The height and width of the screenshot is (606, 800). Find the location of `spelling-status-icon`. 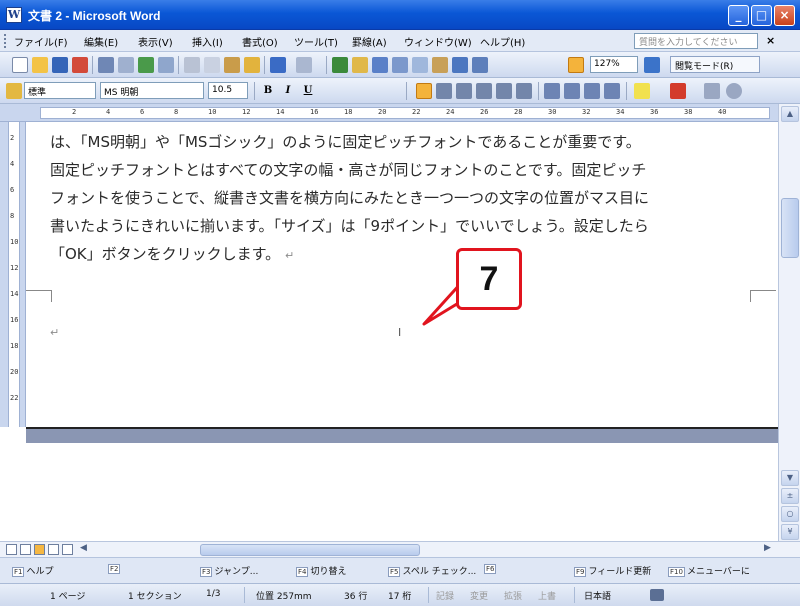

spelling-status-icon is located at coordinates (657, 595).